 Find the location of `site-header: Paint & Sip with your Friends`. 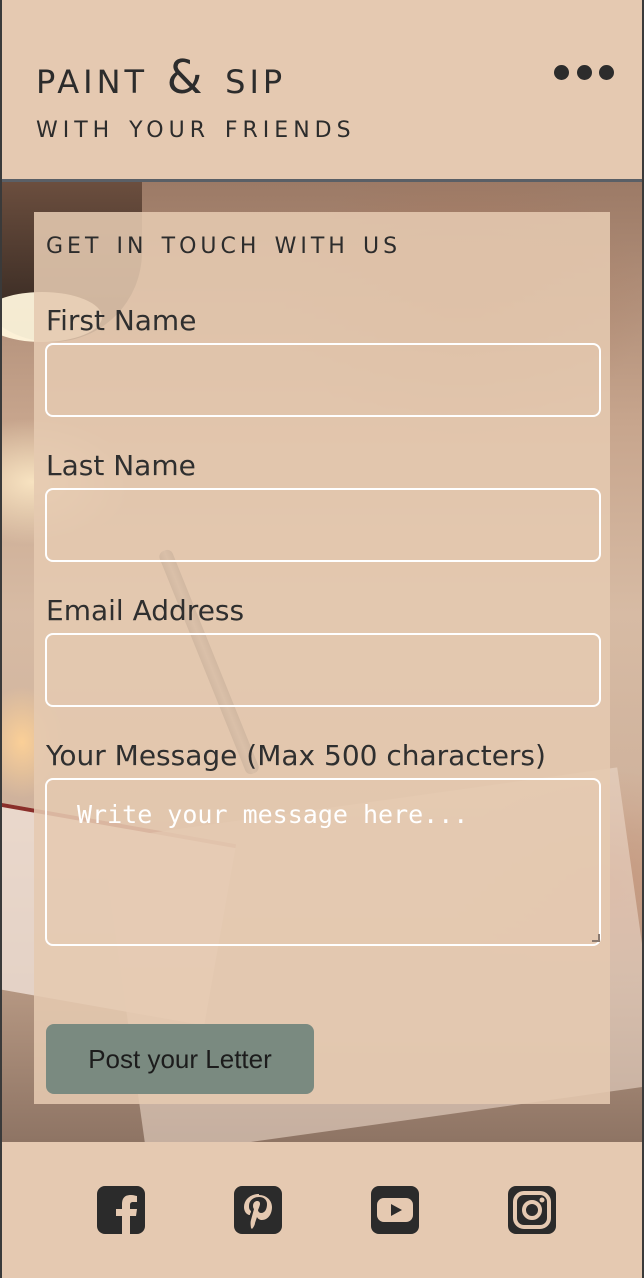

site-header: Paint & Sip with your Friends is located at coordinates (322, 91).